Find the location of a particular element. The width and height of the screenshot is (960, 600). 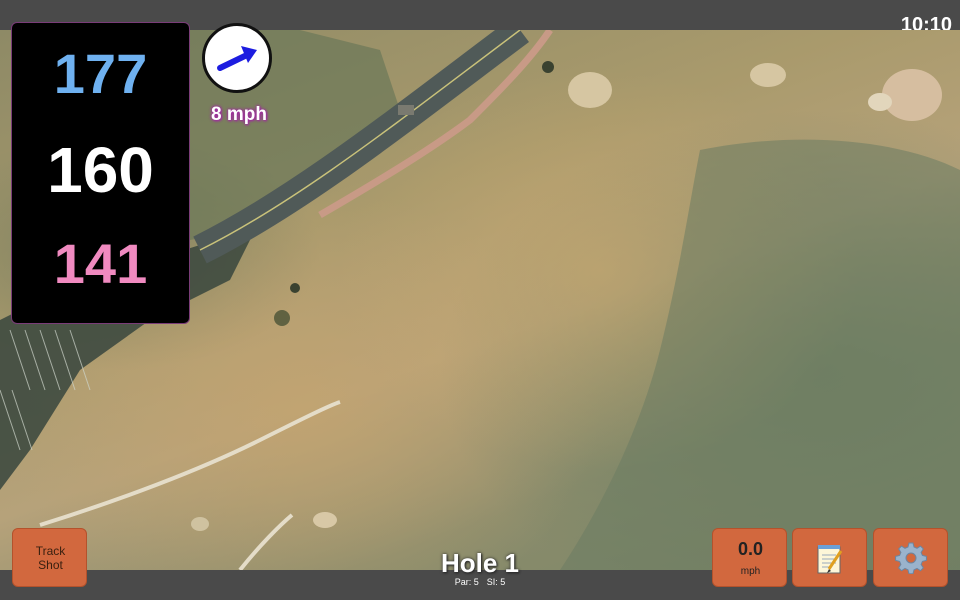

hole-stroke-index: SI: 5 is located at coordinates (496, 582).